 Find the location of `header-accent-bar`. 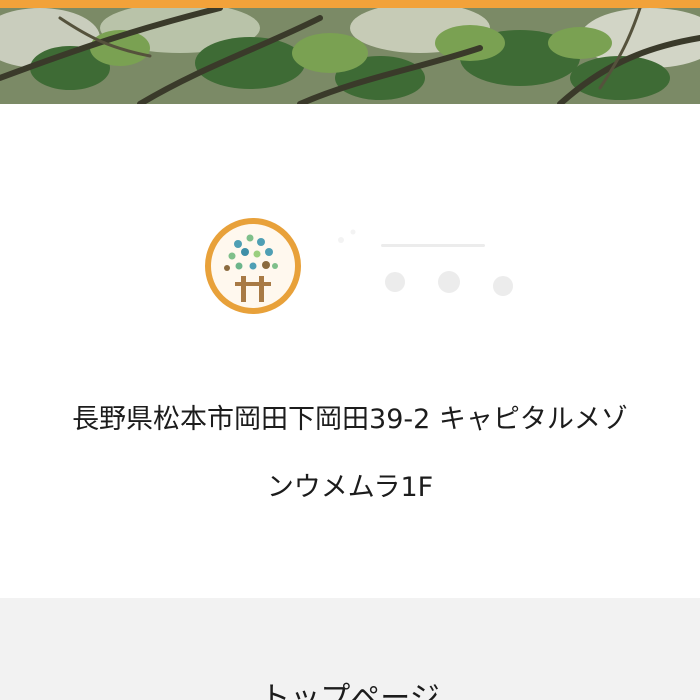

header-accent-bar is located at coordinates (350, 4).